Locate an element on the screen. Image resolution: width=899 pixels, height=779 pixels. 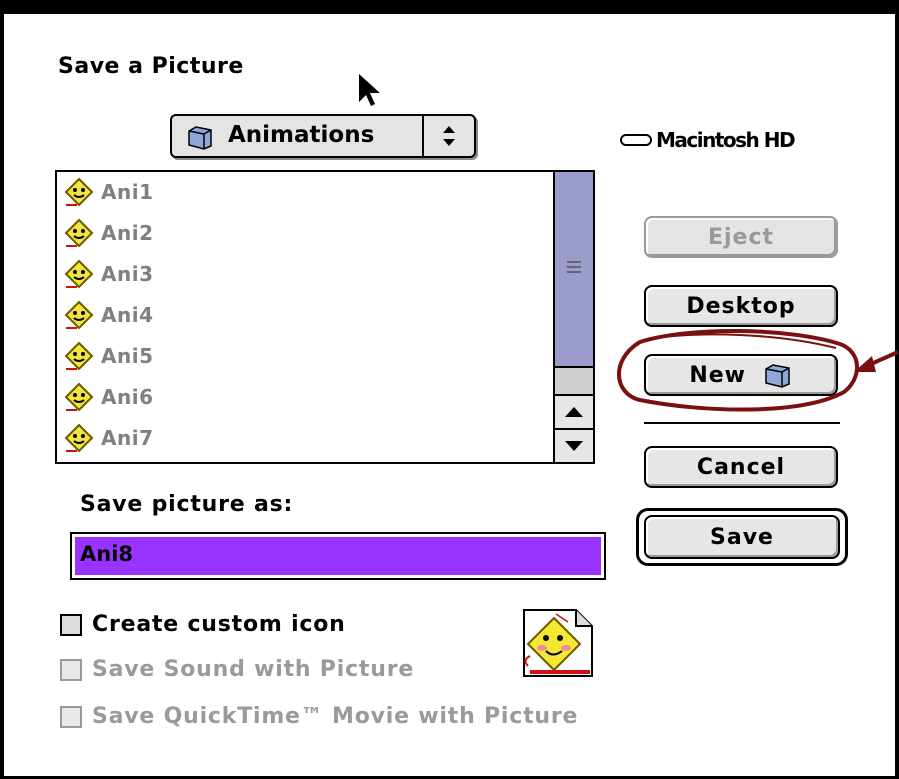
list-scrollbar is located at coordinates (573, 317).